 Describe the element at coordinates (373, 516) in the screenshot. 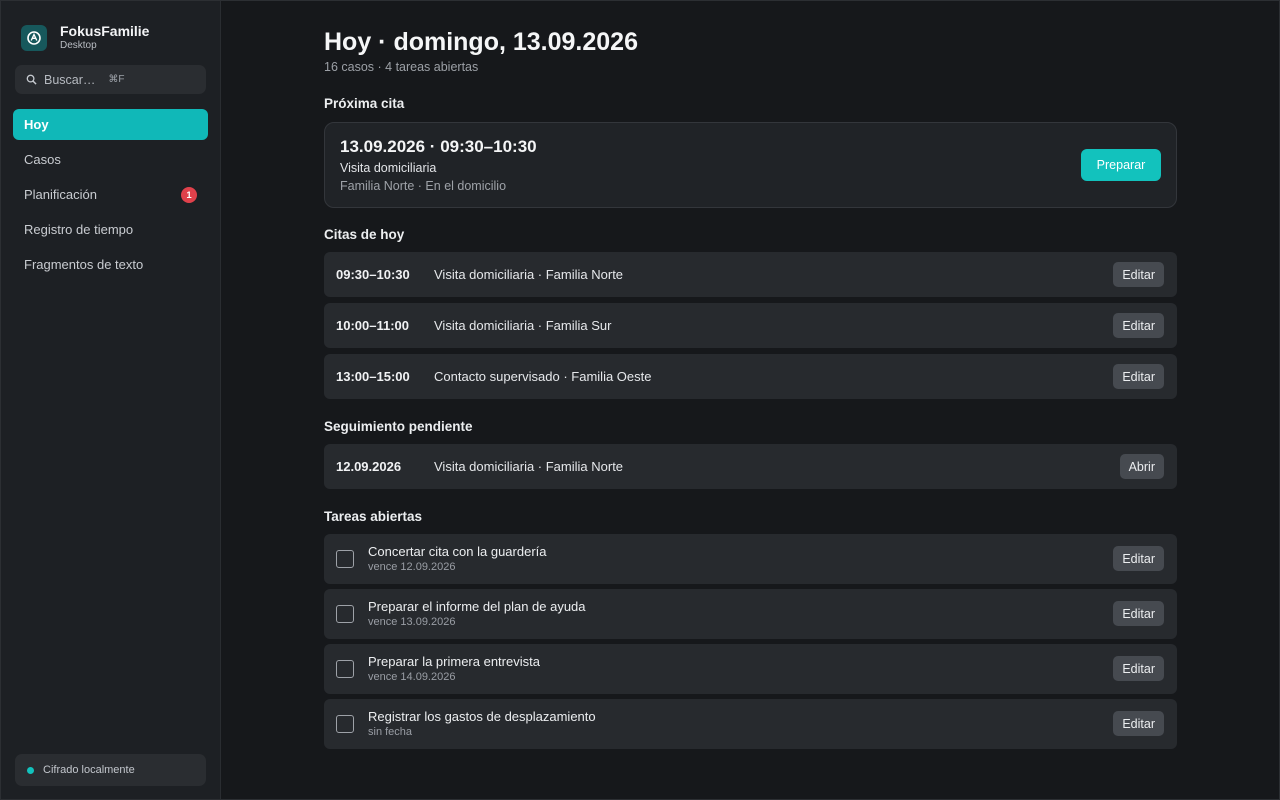

I see `section-title-tasks: Tareas abiertas` at that location.